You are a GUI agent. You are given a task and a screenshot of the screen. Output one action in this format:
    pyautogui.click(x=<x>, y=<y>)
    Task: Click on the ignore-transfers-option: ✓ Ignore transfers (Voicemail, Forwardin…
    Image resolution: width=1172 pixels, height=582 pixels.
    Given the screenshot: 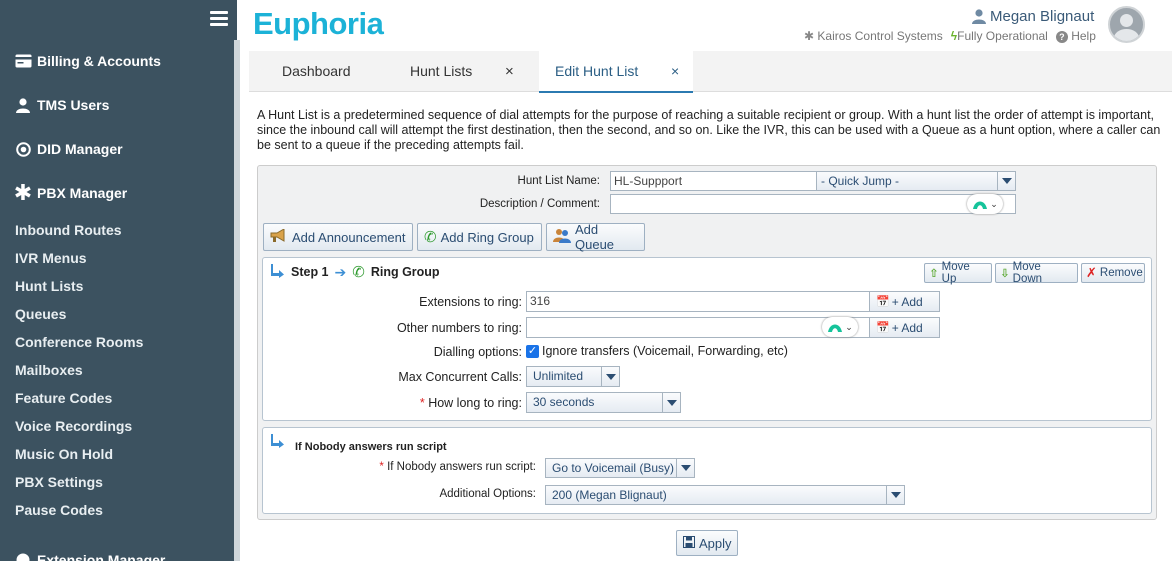 What is the action you would take?
    pyautogui.click(x=657, y=351)
    